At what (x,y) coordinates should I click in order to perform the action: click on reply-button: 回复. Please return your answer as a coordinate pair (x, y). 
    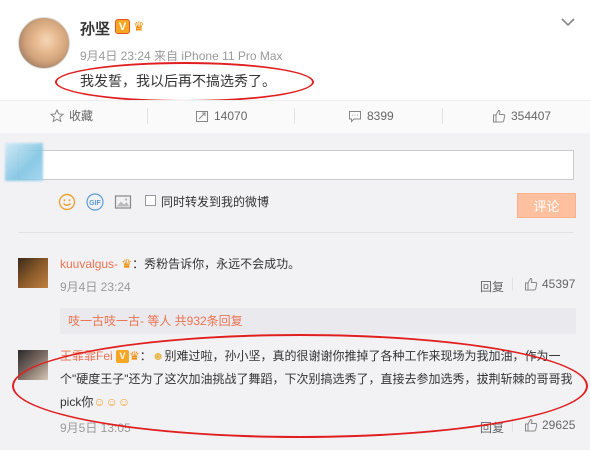
    Looking at the image, I should click on (492, 286).